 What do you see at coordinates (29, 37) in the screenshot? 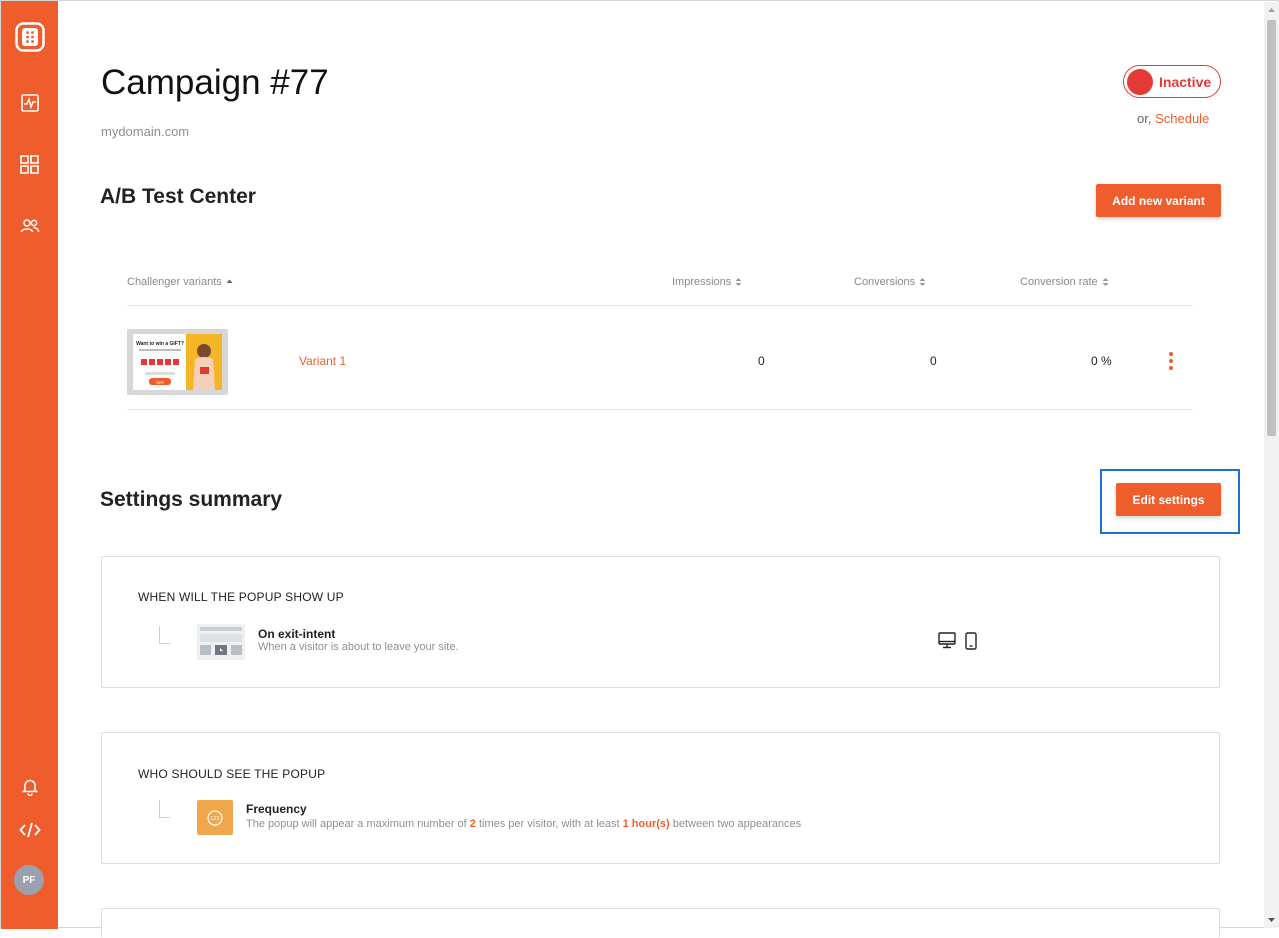
I see `logo-icon` at bounding box center [29, 37].